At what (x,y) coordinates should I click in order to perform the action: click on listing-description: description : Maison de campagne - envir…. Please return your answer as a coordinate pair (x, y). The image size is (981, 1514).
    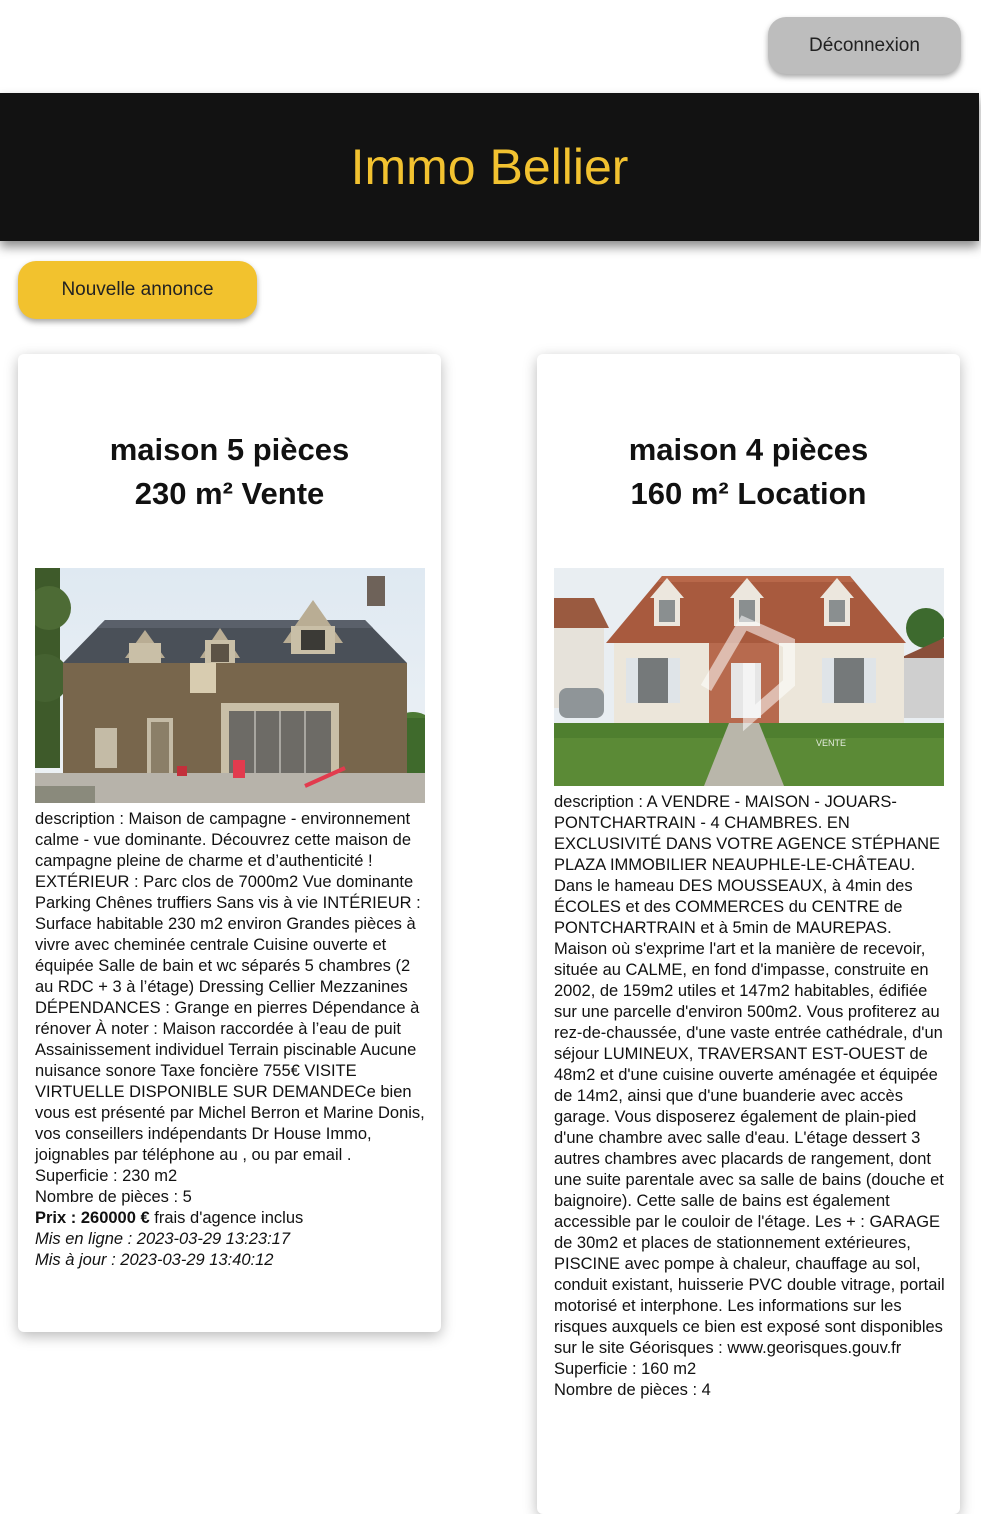
    Looking at the image, I should click on (230, 987).